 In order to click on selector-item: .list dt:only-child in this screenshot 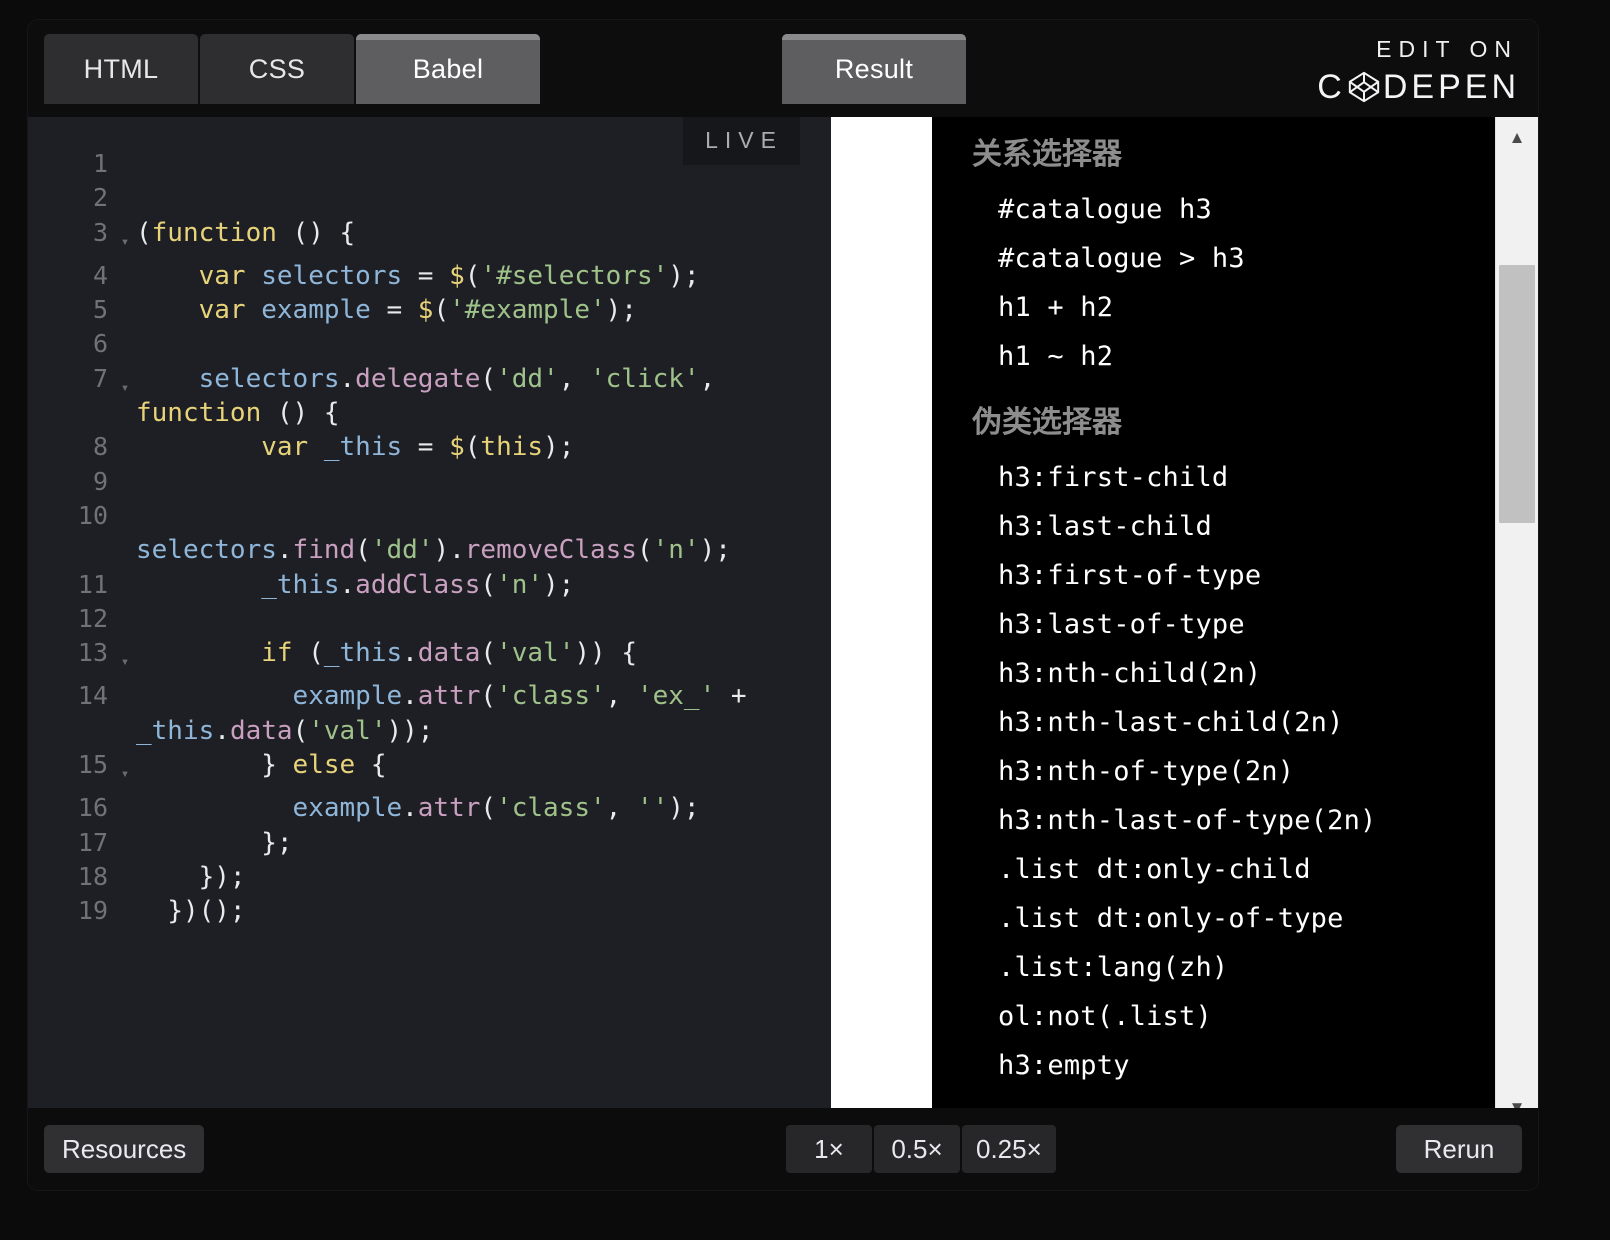, I will do `click(1214, 869)`.